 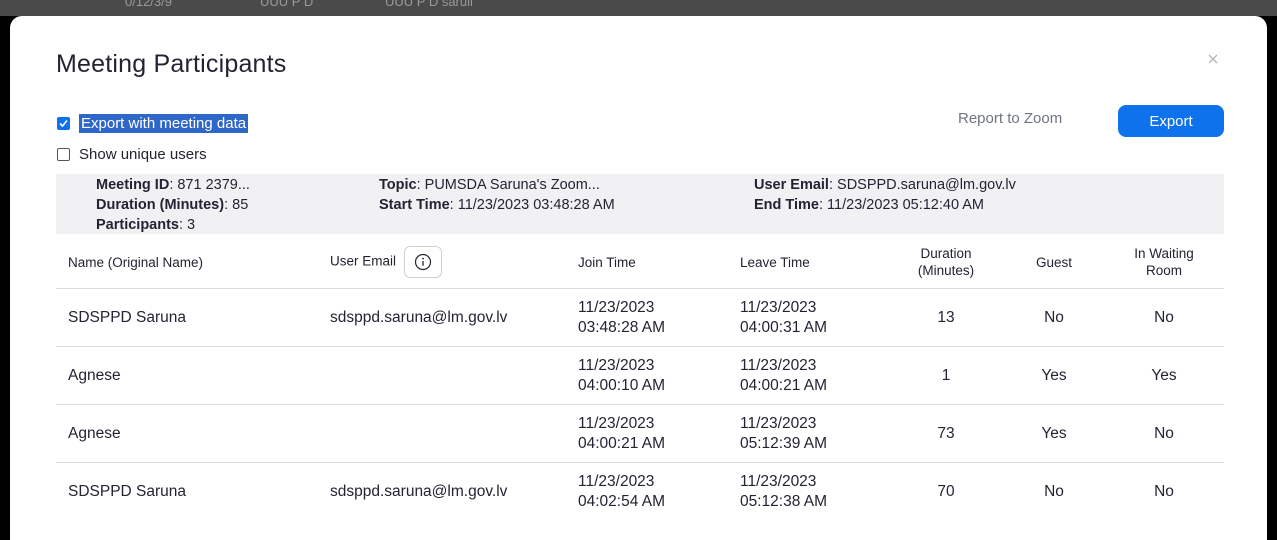 I want to click on cell-duration: 73, so click(x=946, y=433).